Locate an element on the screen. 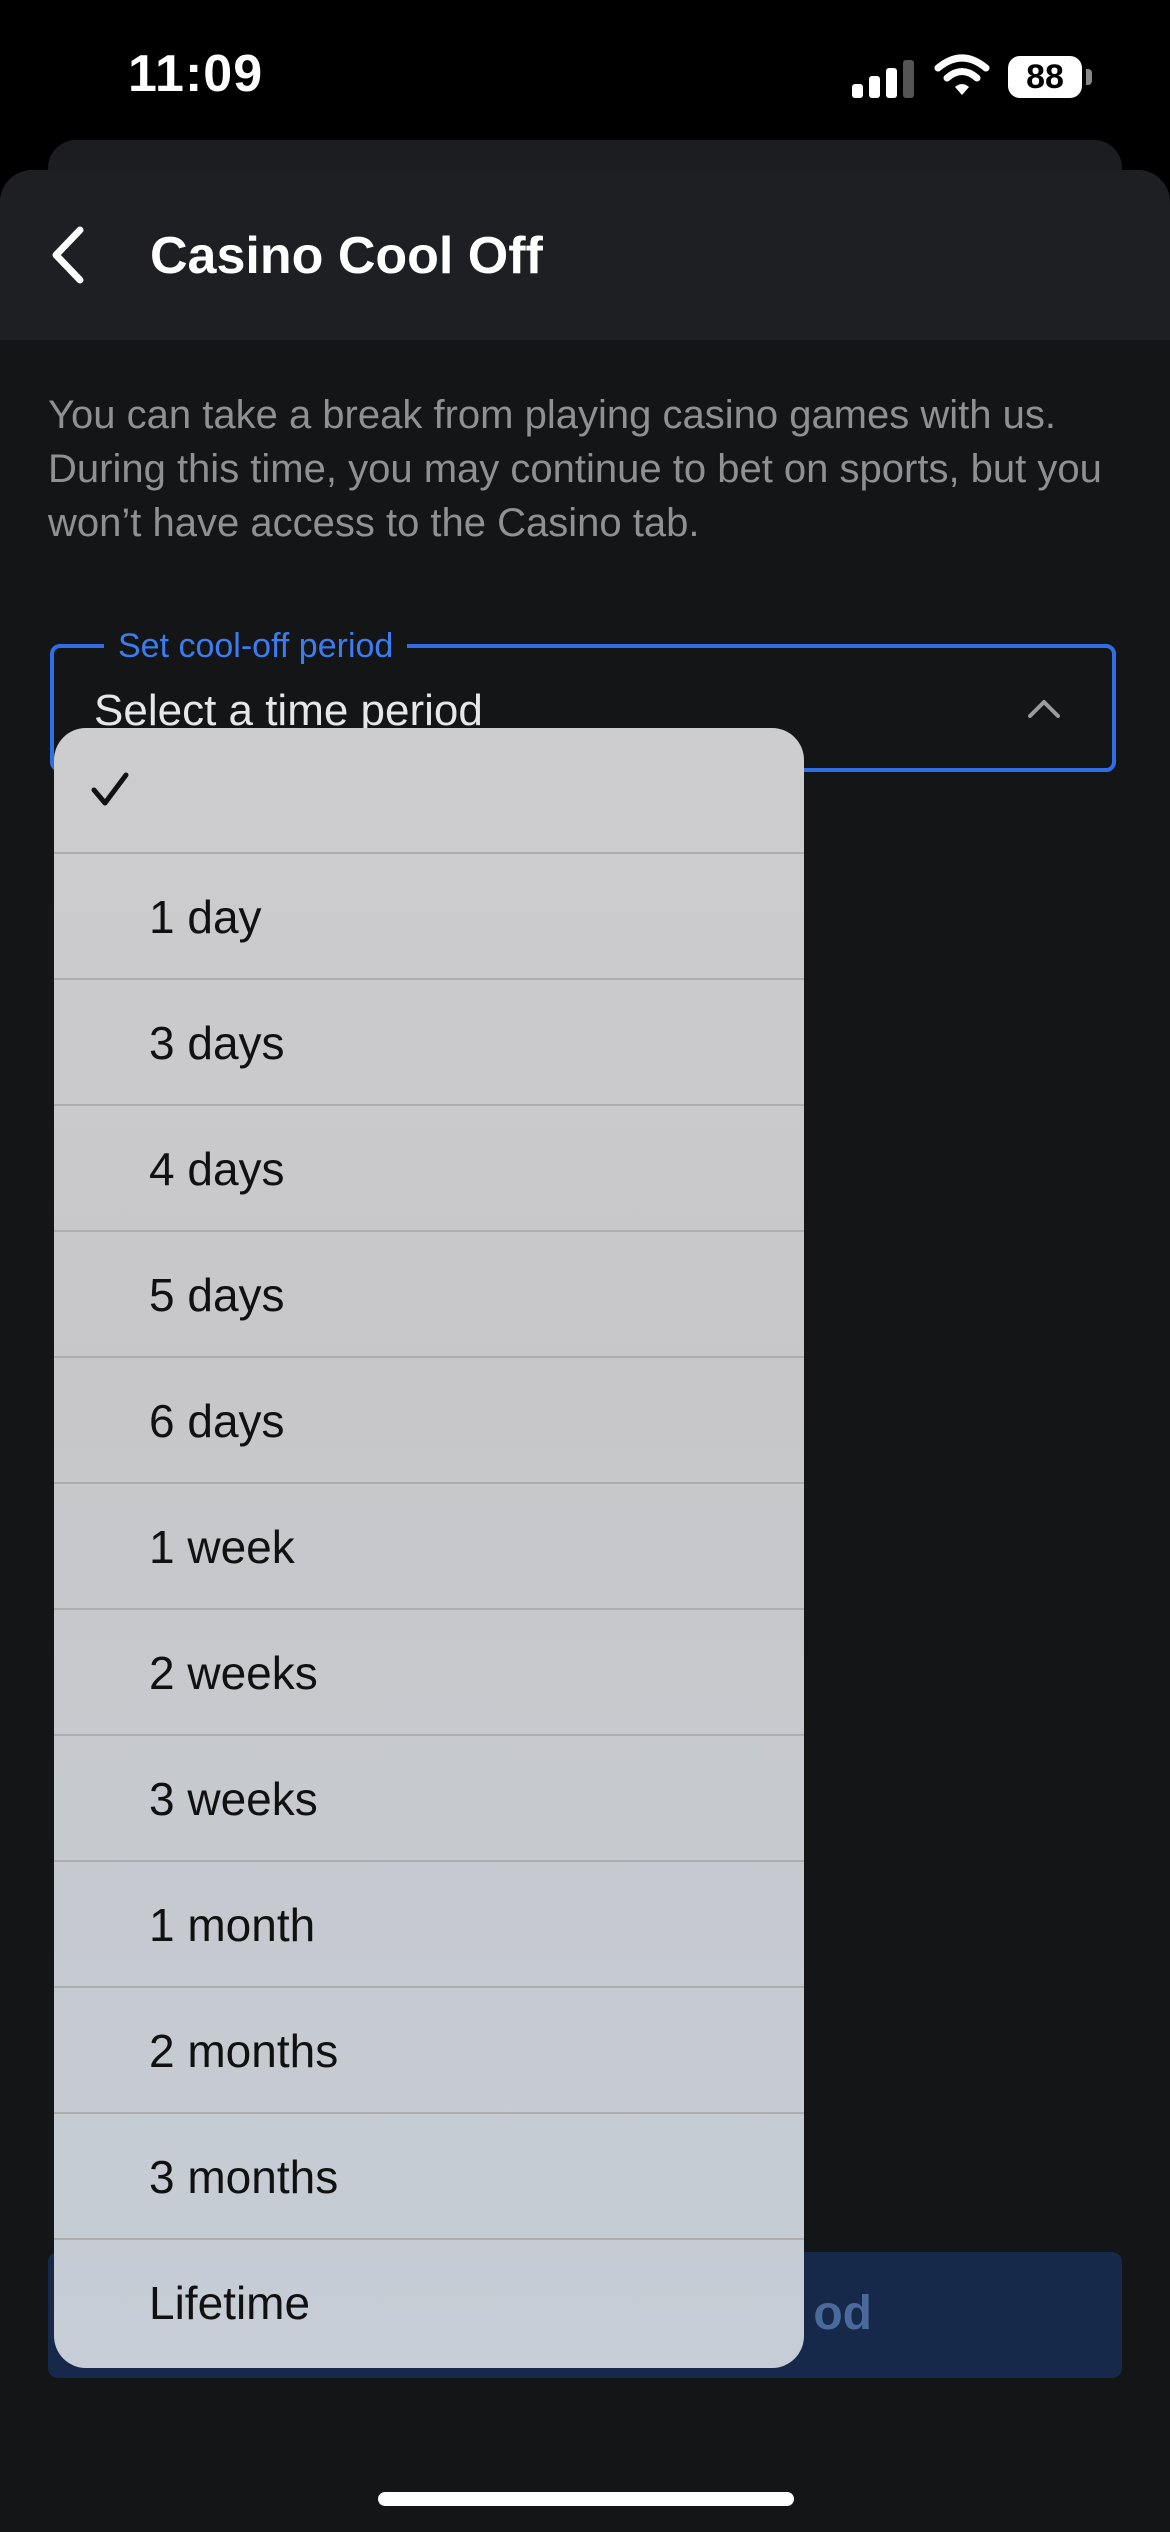 The image size is (1170, 2532). status-bar: 11:09 88 is located at coordinates (585, 75).